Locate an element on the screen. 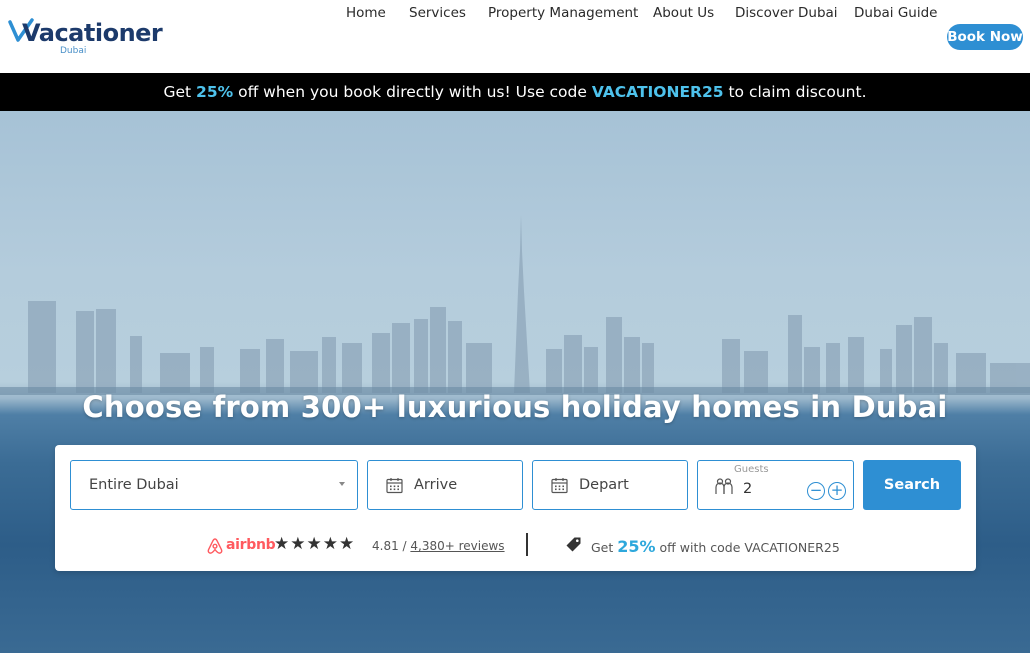 The image size is (1030, 653). promo-percent: 25% is located at coordinates (215, 92).